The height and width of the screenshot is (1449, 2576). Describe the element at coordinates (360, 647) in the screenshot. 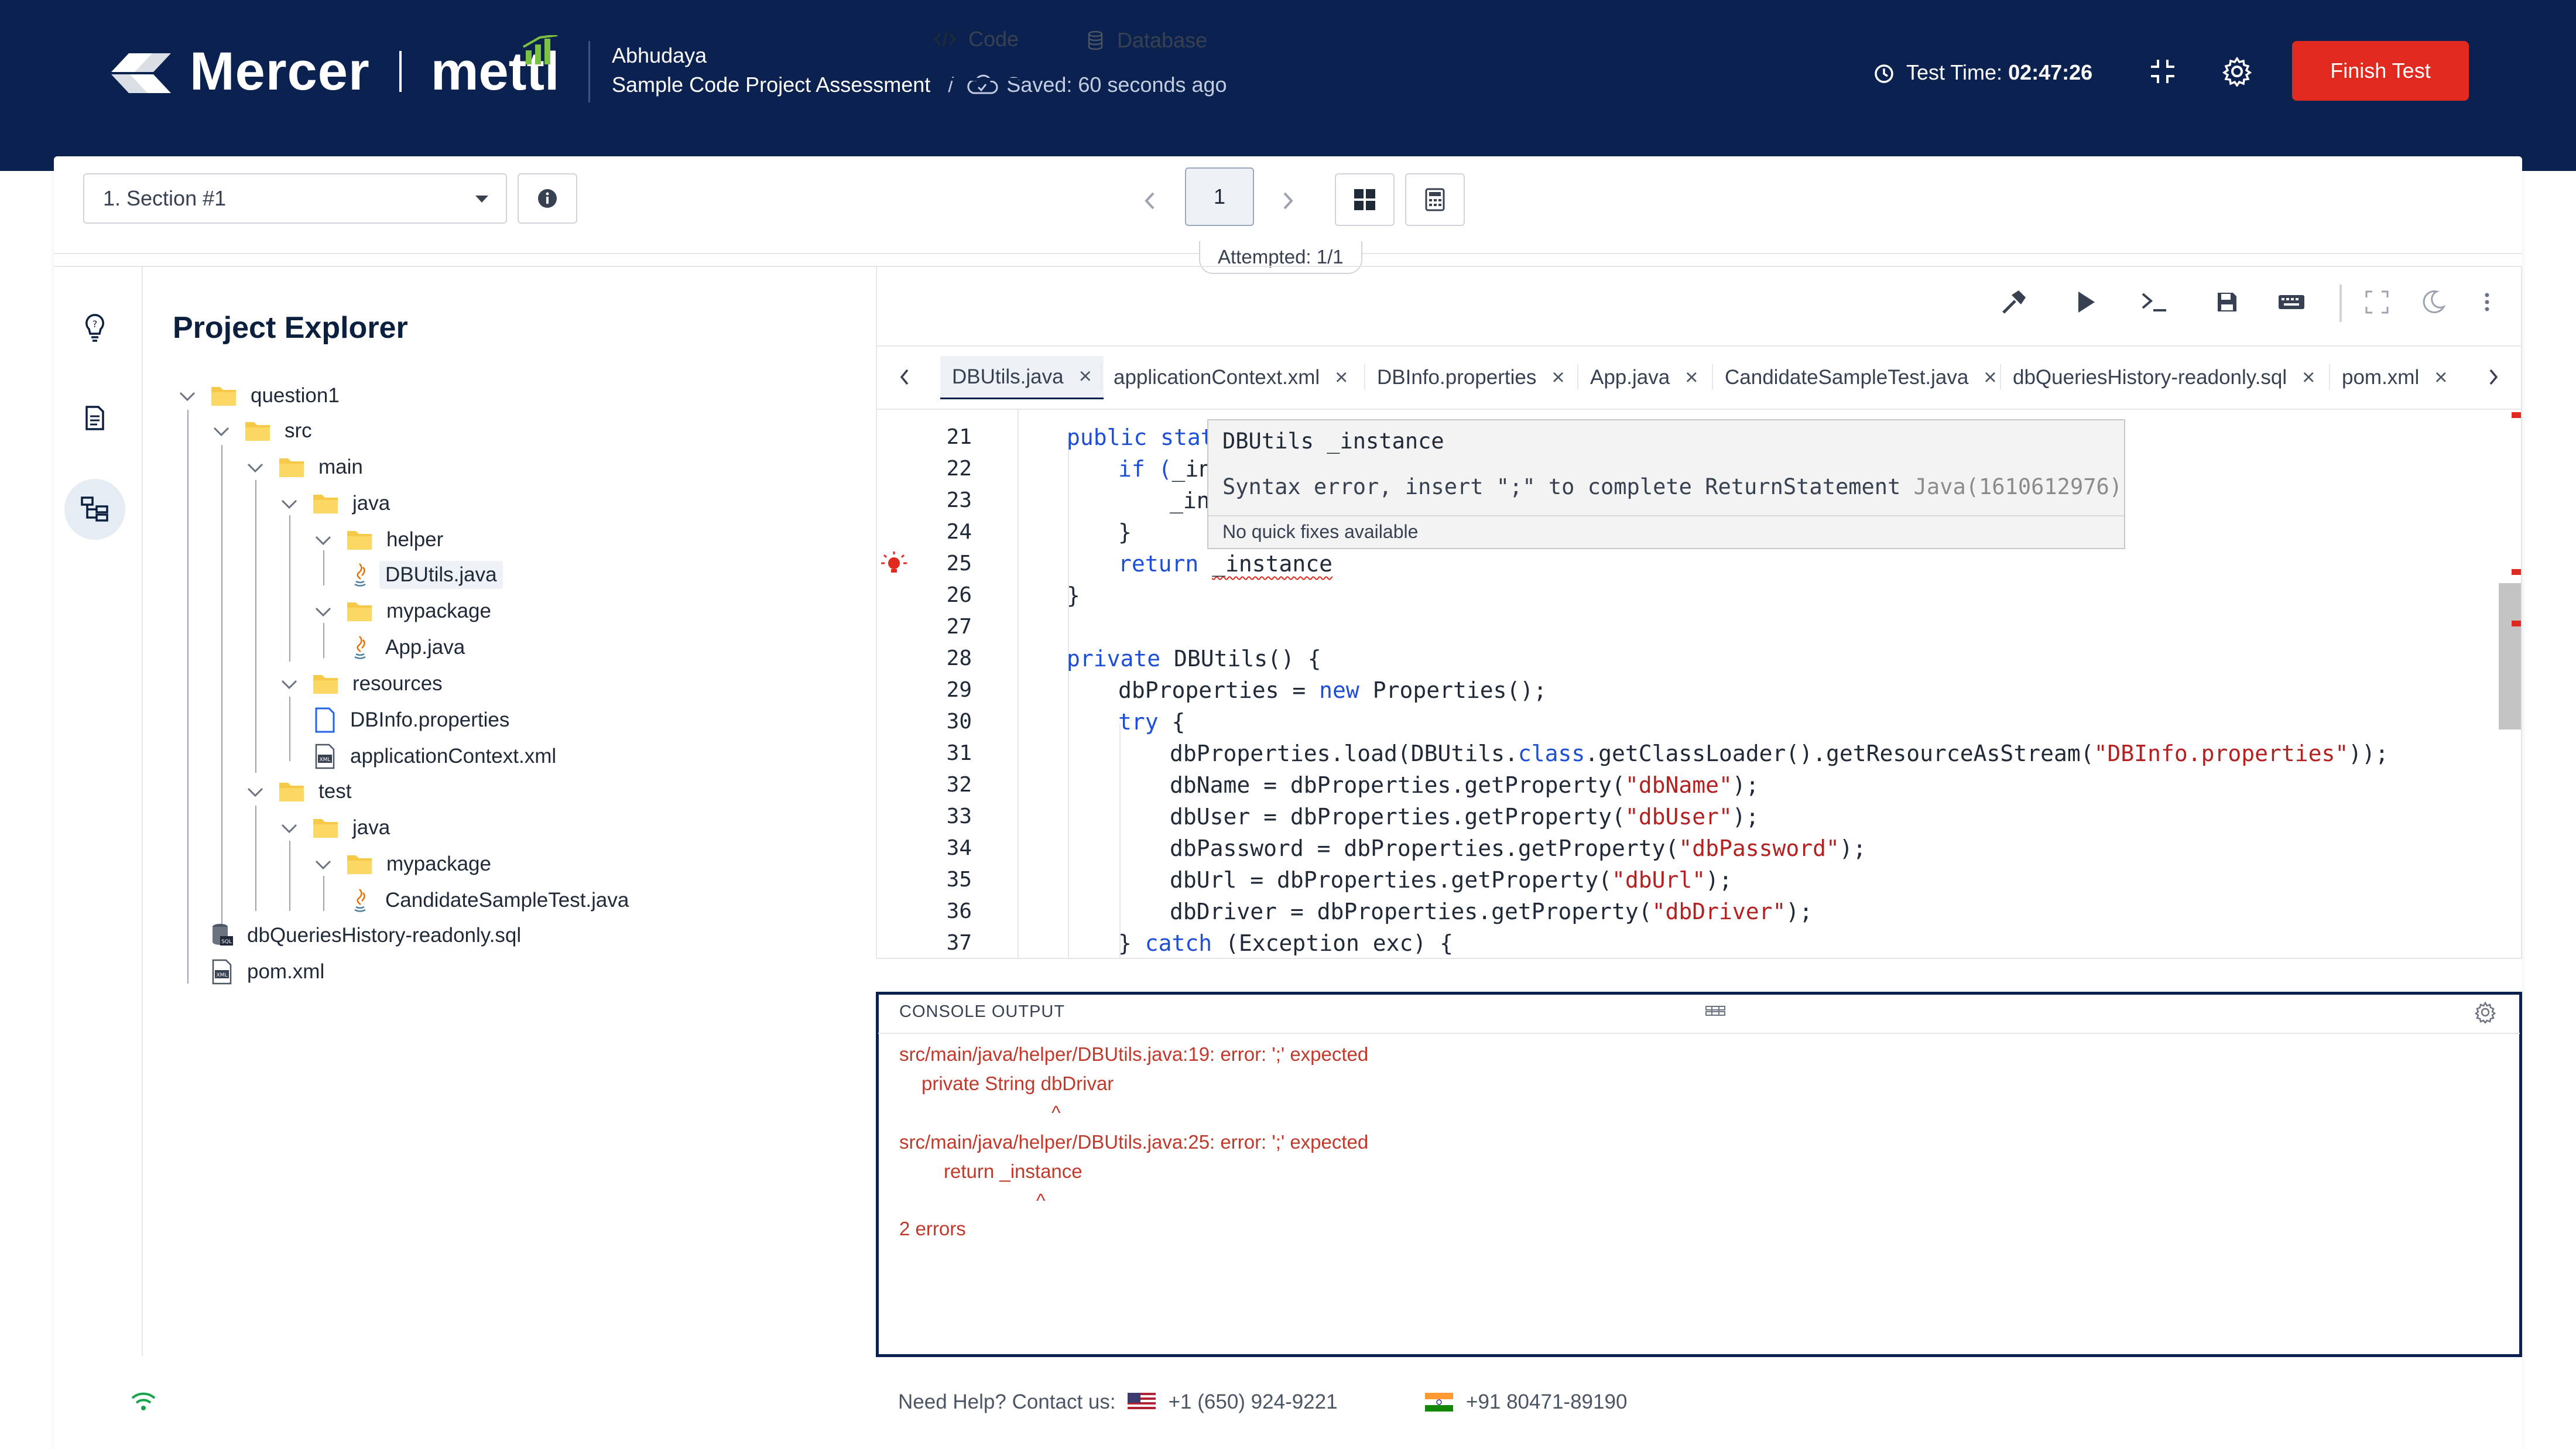

I see `java-file-icon` at that location.